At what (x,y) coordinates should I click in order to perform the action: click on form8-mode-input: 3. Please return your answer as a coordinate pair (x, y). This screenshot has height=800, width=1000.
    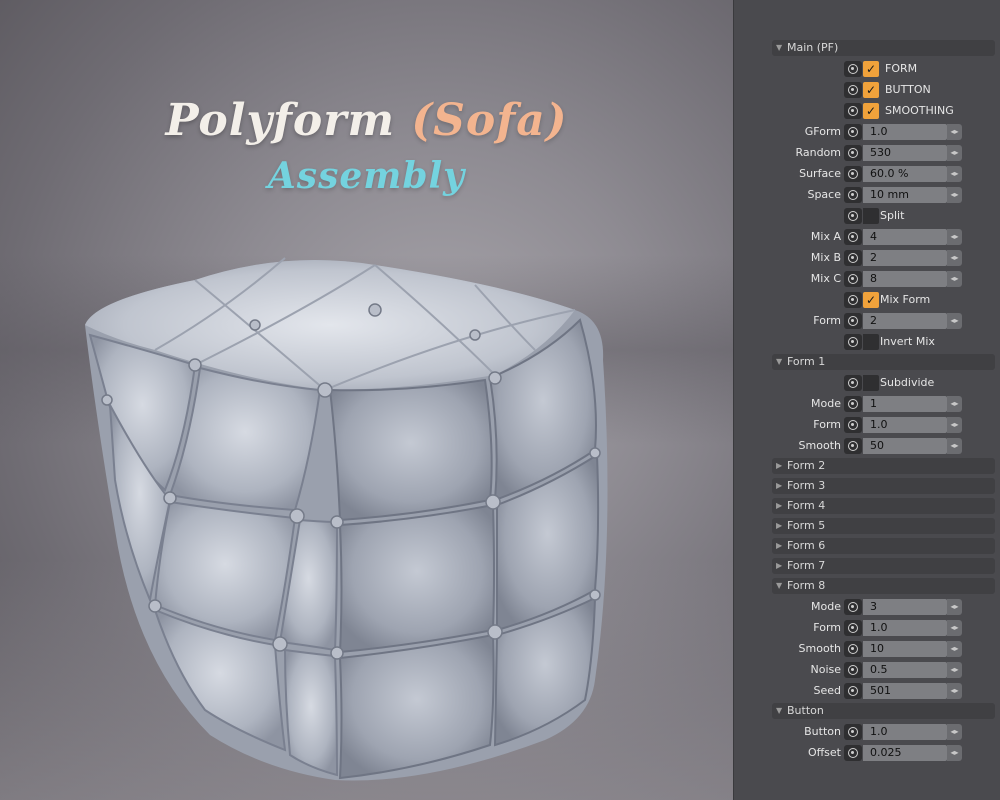
    Looking at the image, I should click on (905, 607).